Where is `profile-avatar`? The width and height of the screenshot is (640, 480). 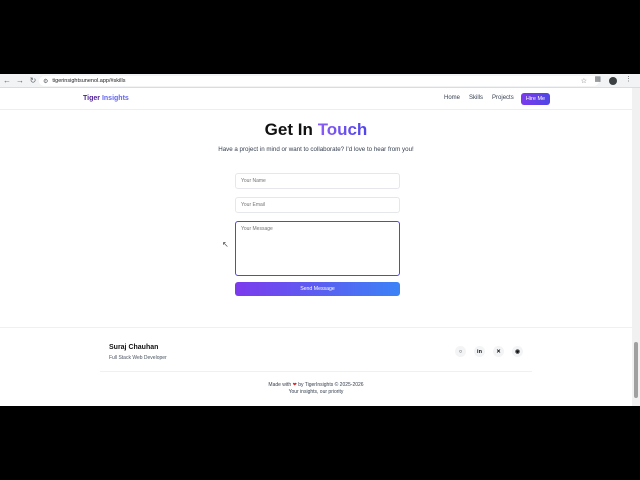
profile-avatar is located at coordinates (613, 81).